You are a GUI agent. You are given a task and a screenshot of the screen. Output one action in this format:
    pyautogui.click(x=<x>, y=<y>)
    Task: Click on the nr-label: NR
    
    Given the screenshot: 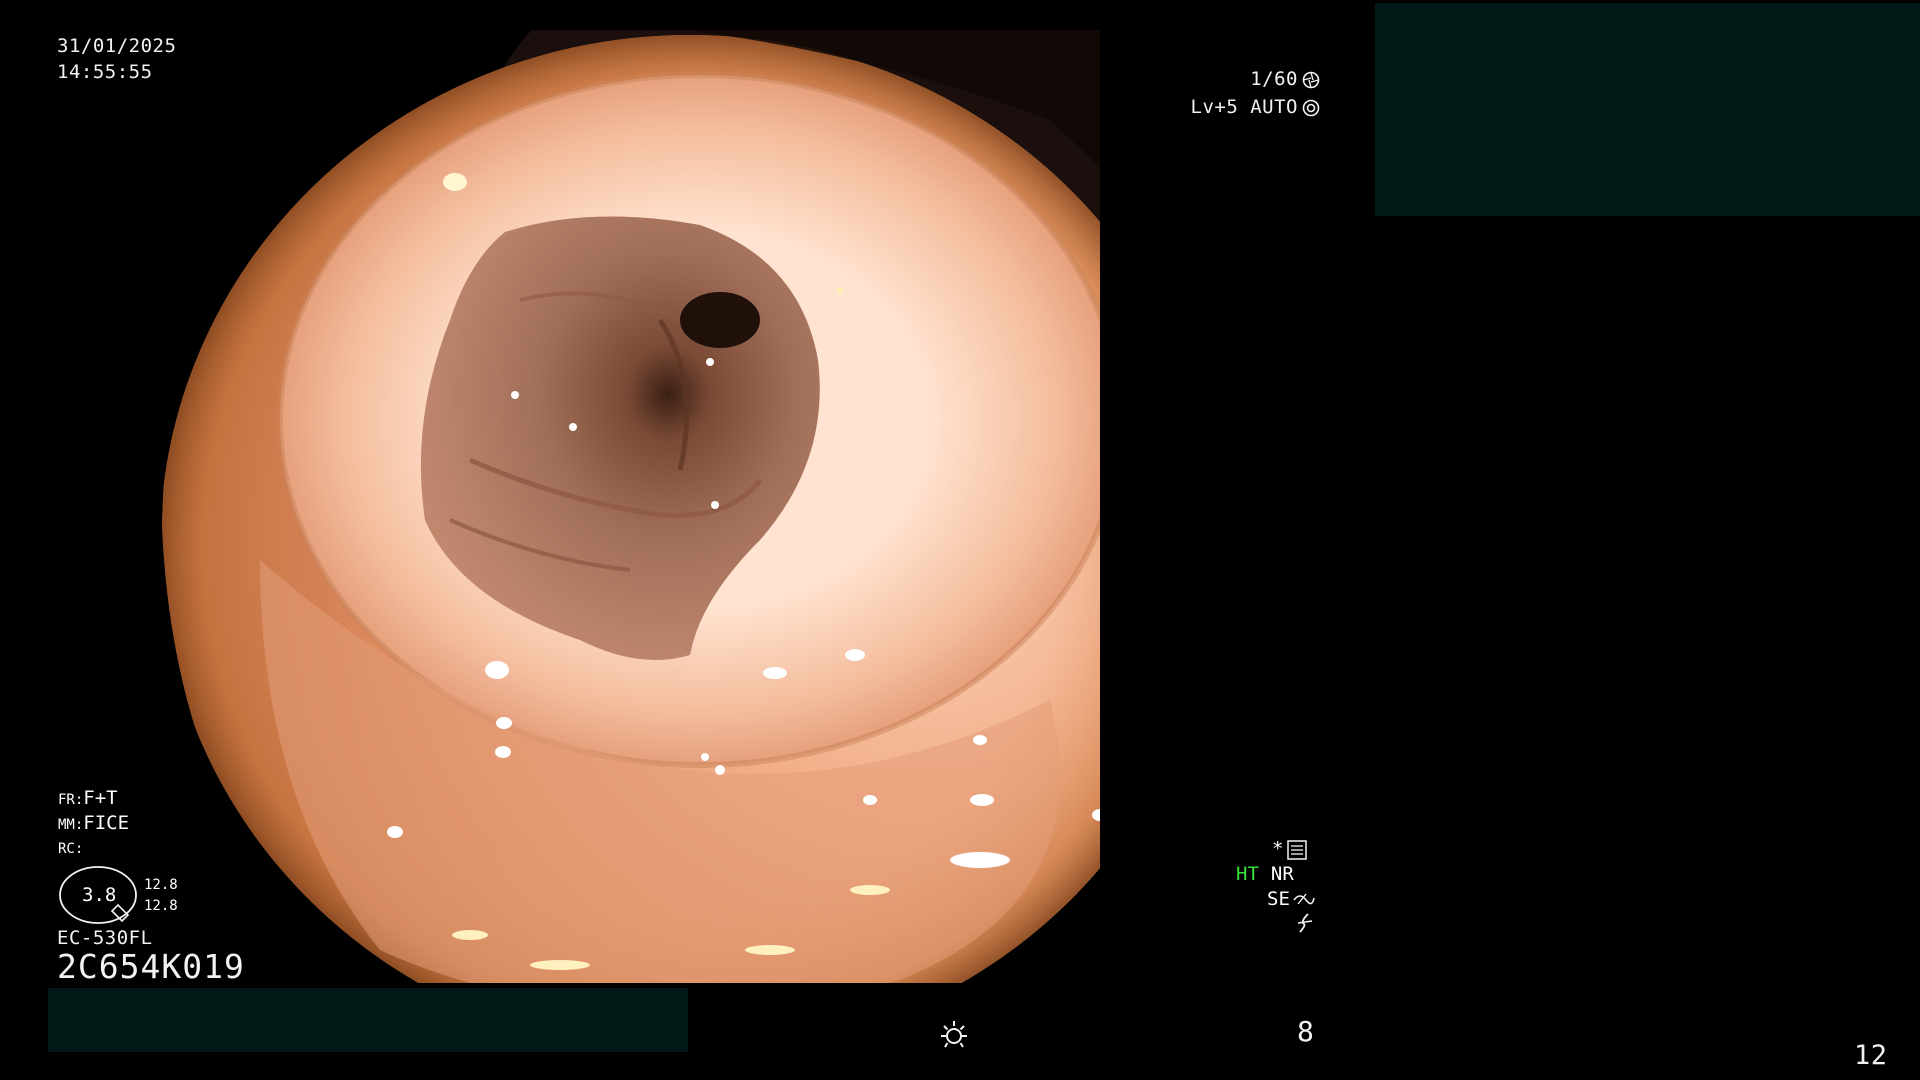 What is the action you would take?
    pyautogui.click(x=1282, y=874)
    